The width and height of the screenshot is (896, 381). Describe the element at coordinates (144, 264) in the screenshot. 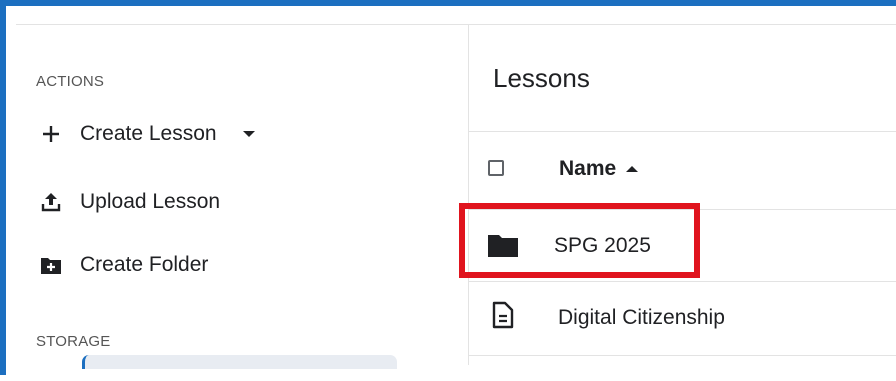

I see `create-folder-label: Create Folder` at that location.